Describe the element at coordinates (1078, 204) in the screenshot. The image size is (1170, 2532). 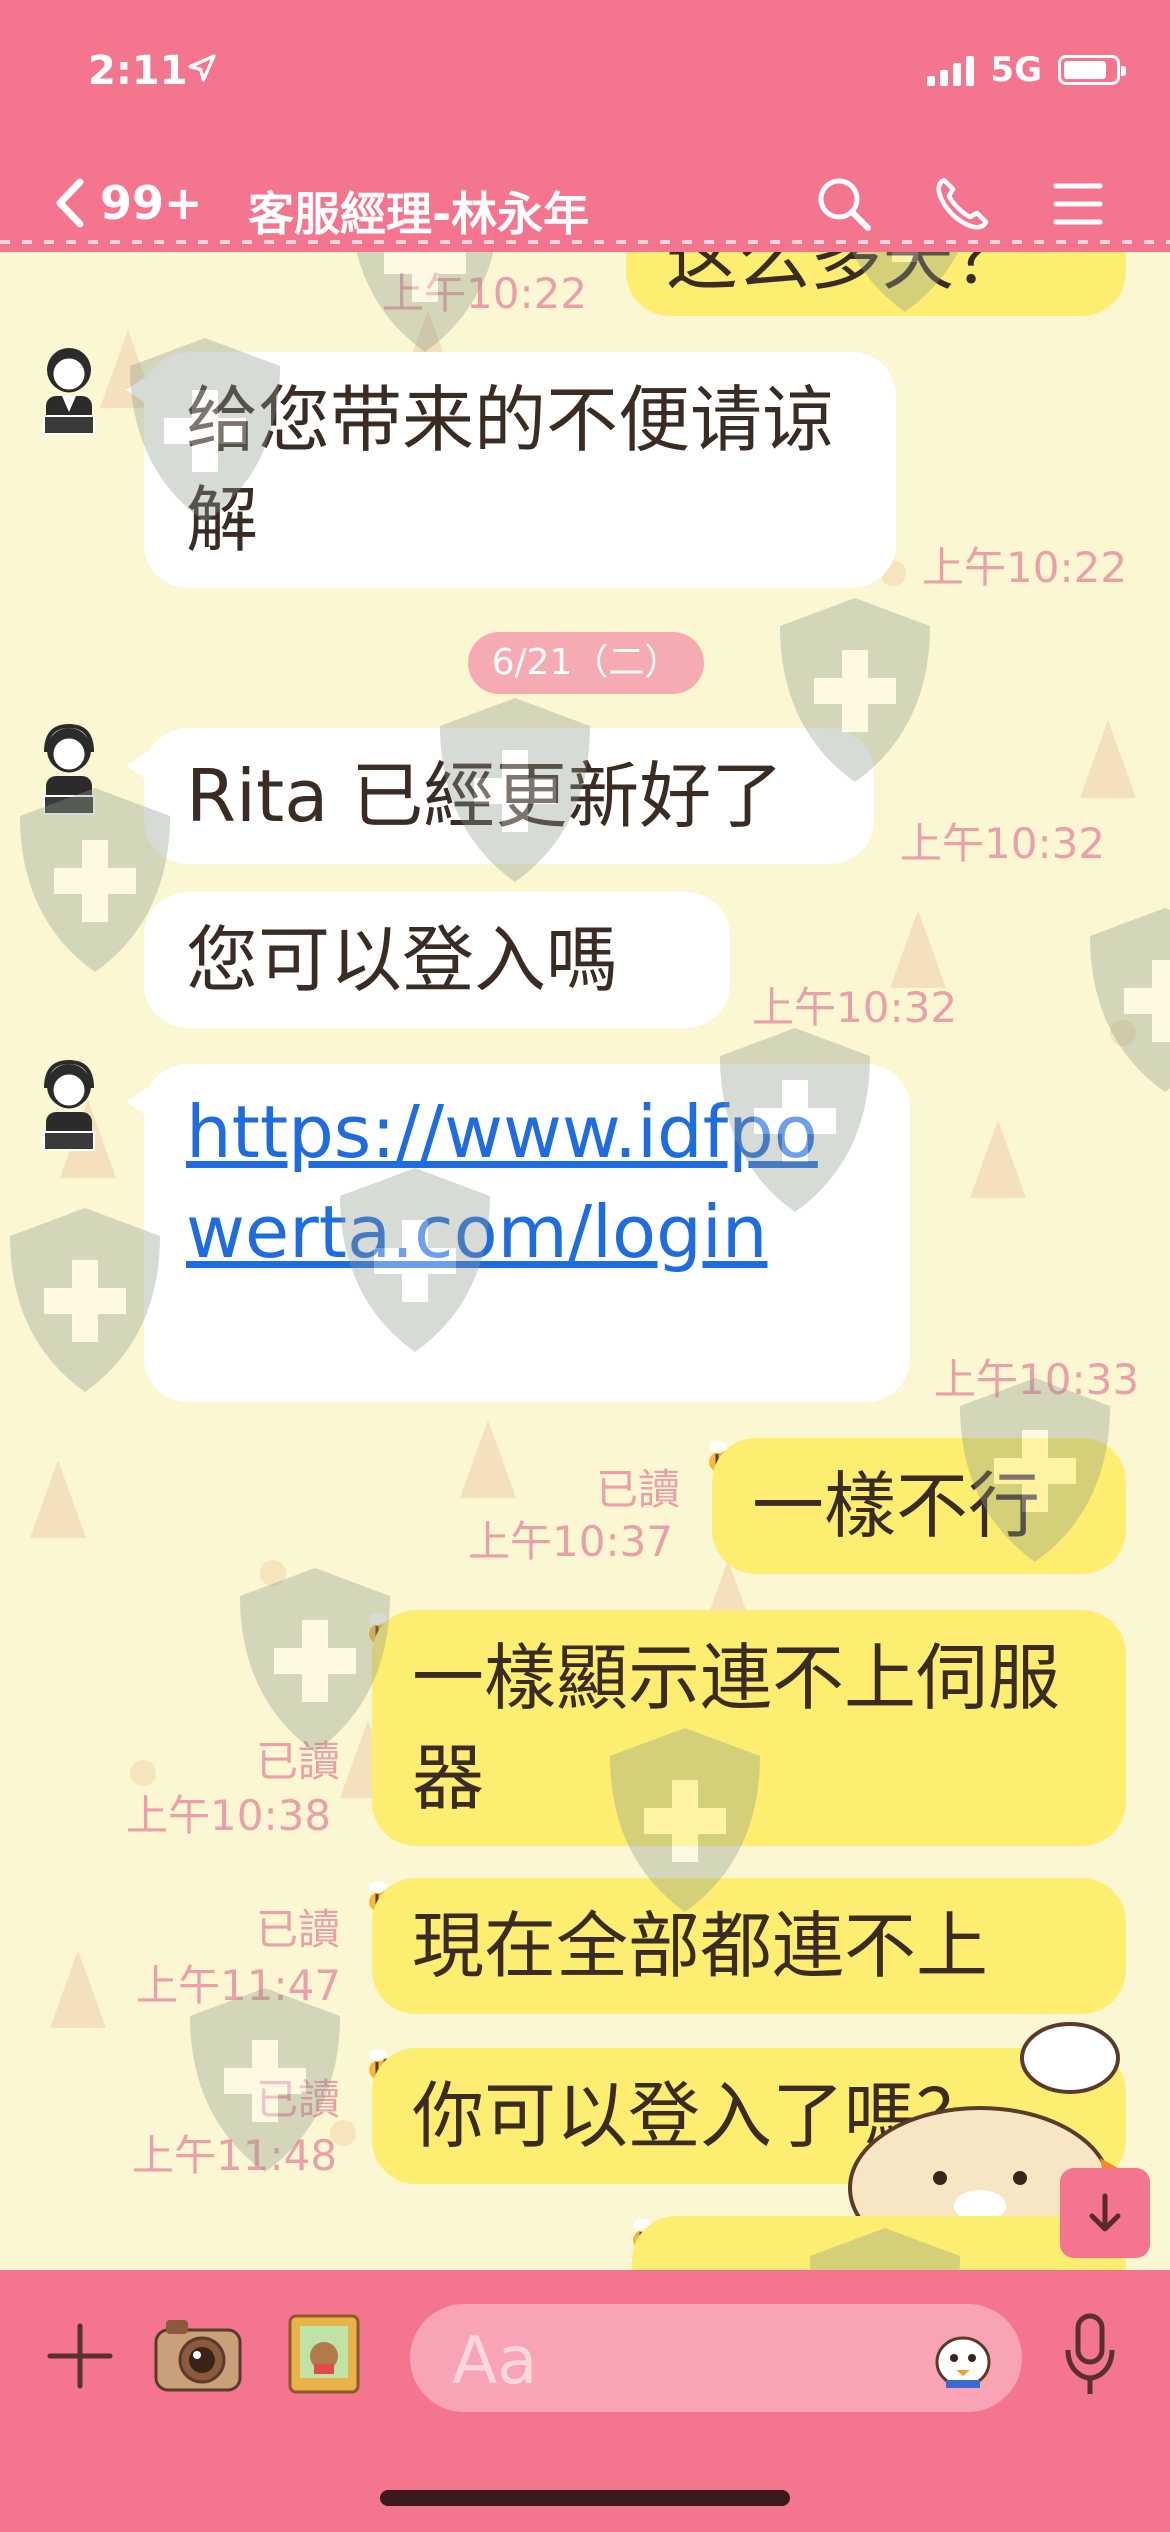
I see `menu-icon` at that location.